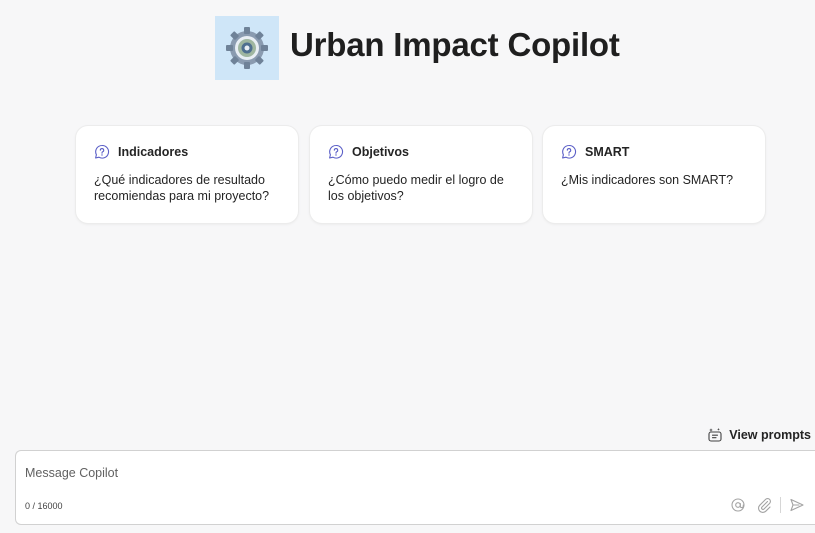  What do you see at coordinates (415, 487) in the screenshot?
I see `message-composer: 0 / 16000` at bounding box center [415, 487].